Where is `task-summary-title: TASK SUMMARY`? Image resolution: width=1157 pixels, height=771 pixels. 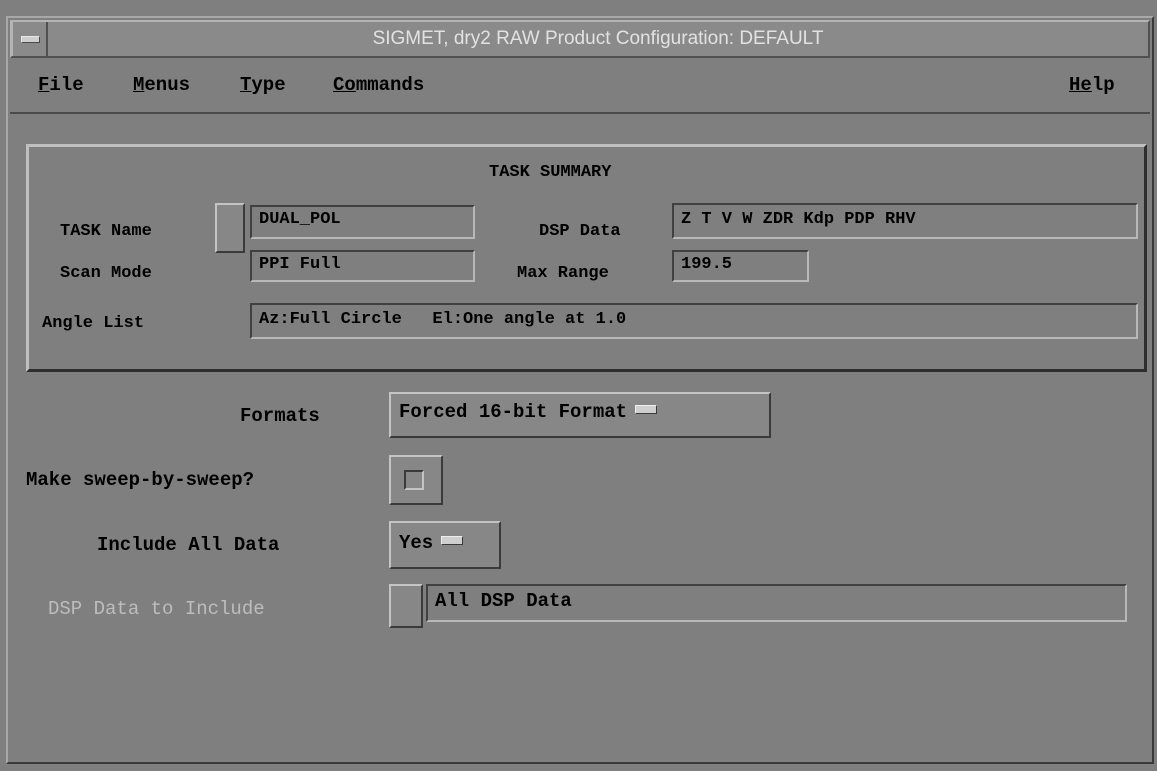
task-summary-title: TASK SUMMARY is located at coordinates (550, 172).